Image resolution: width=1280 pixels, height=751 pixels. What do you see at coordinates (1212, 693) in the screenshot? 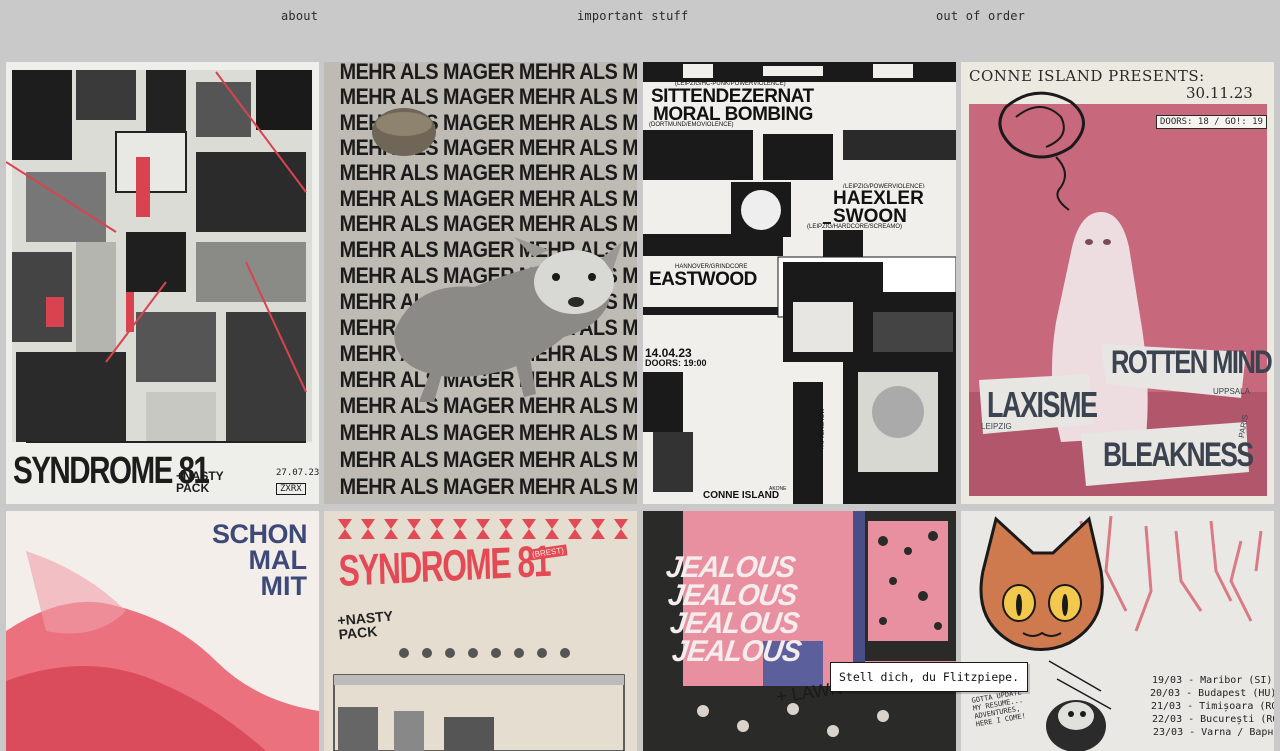
I see `tour-date: 20/03 - Budapest (HU)` at bounding box center [1212, 693].